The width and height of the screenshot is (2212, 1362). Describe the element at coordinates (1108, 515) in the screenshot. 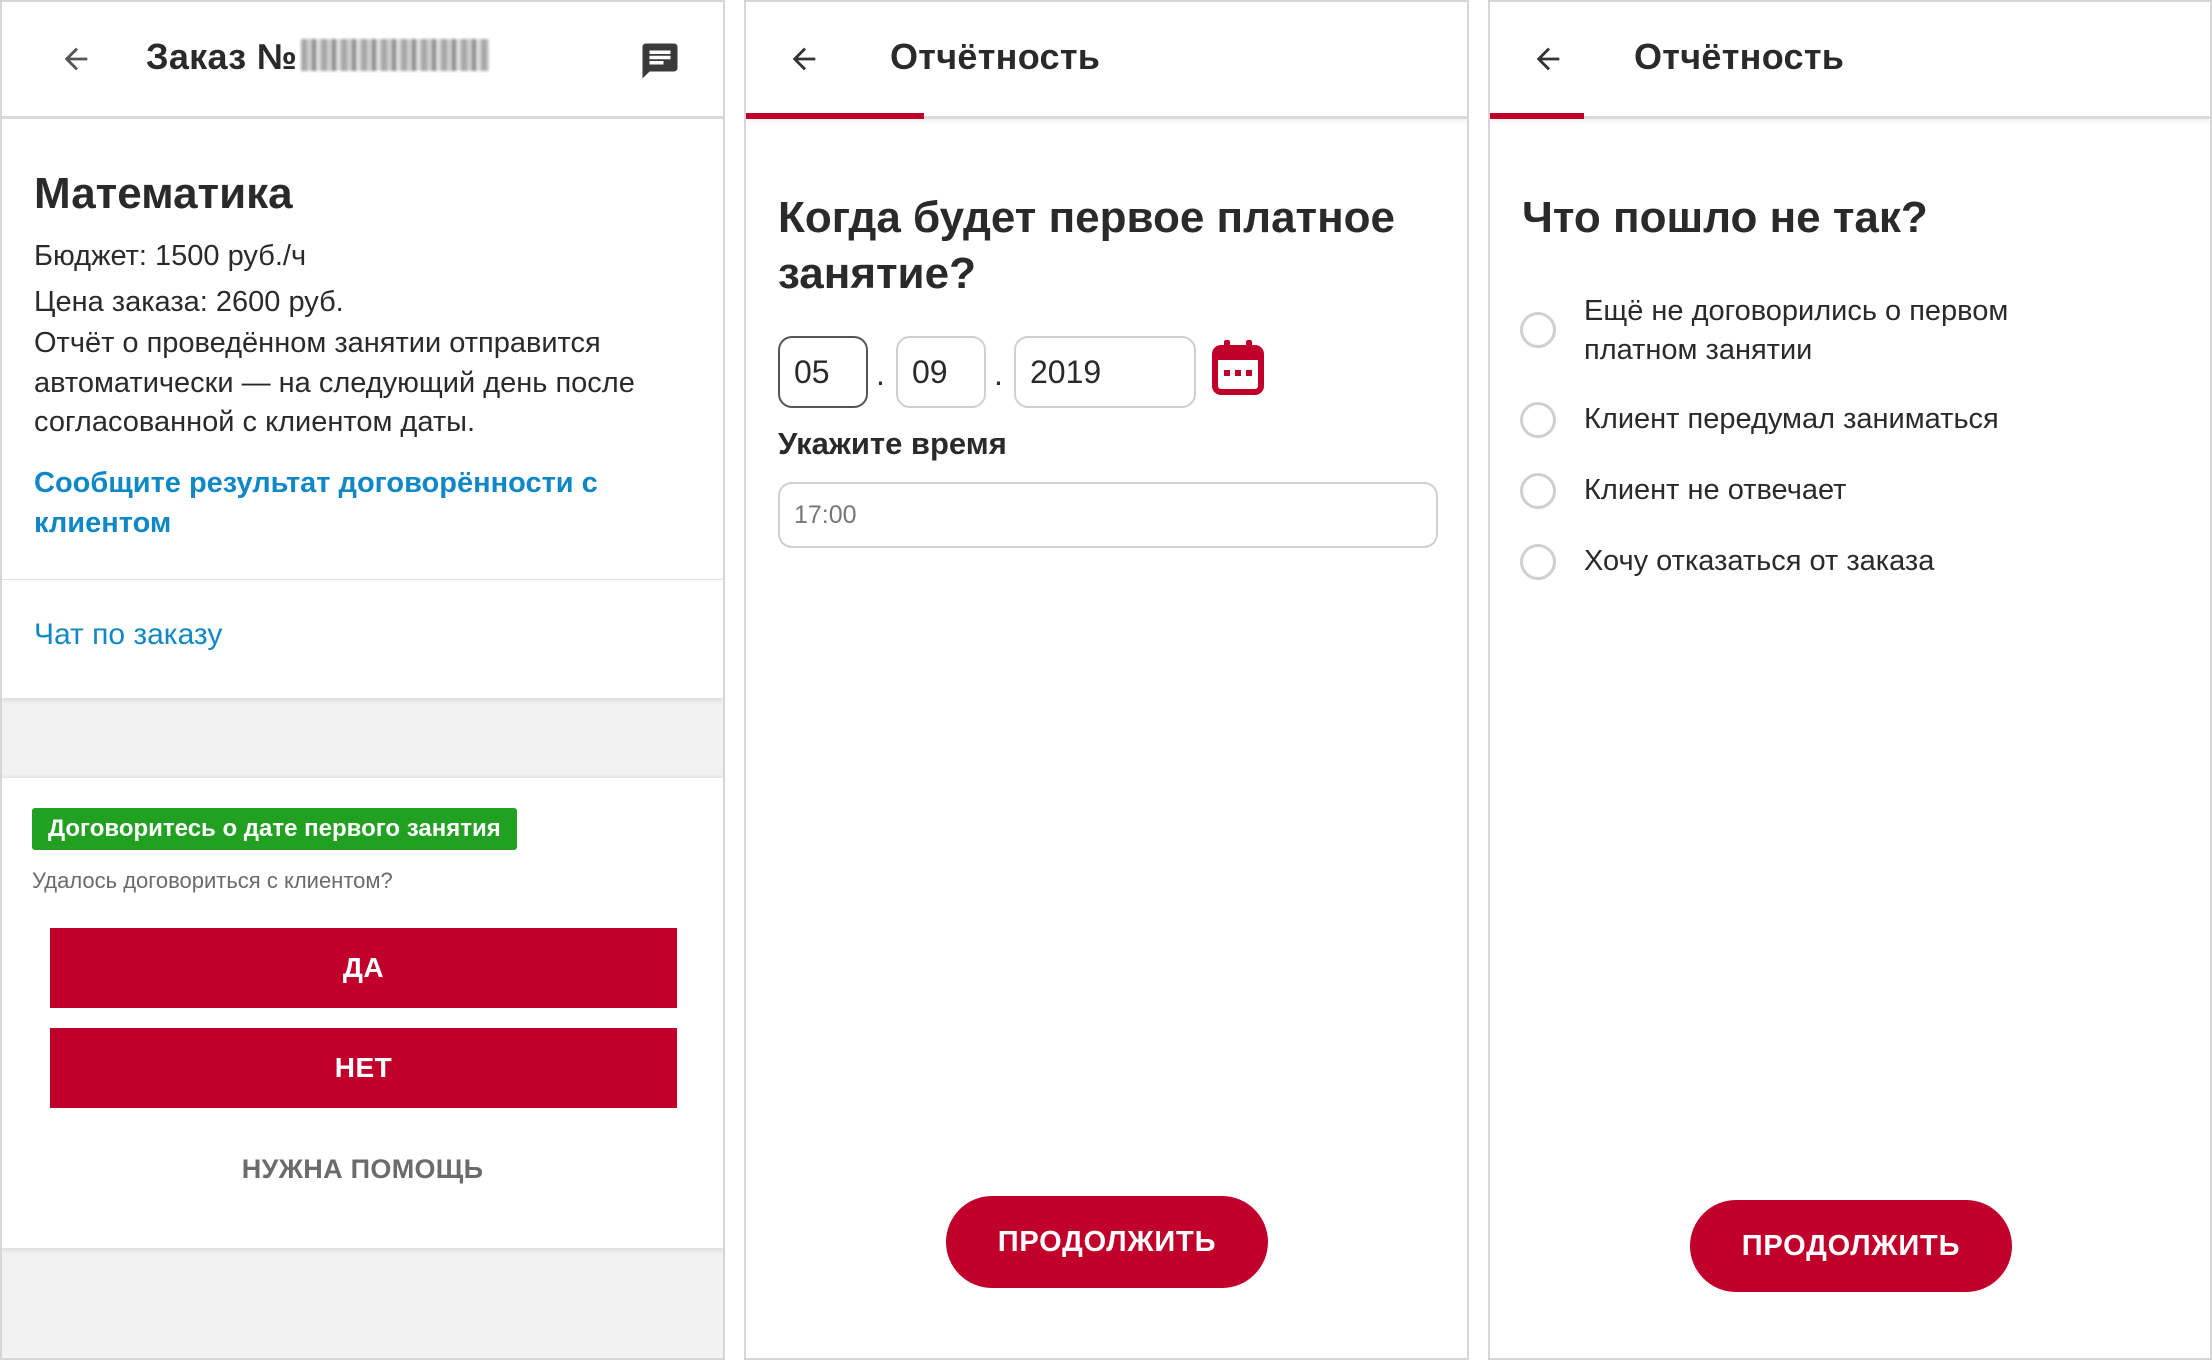

I see `time-input: 17:00` at that location.